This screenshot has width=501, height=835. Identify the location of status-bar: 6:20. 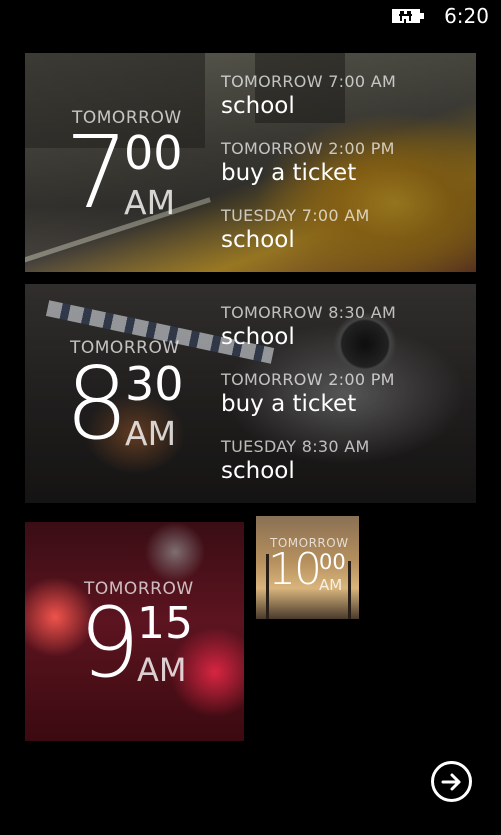
(250, 17).